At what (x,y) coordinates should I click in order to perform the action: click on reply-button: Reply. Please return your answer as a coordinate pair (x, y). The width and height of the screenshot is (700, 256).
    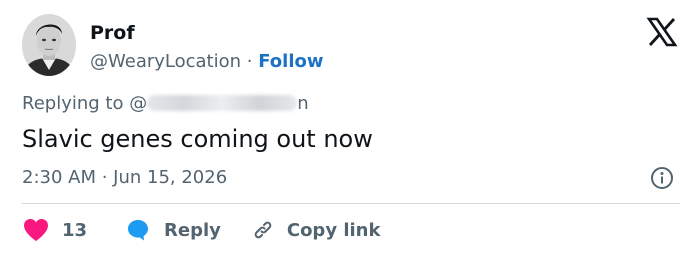
    Looking at the image, I should click on (173, 230).